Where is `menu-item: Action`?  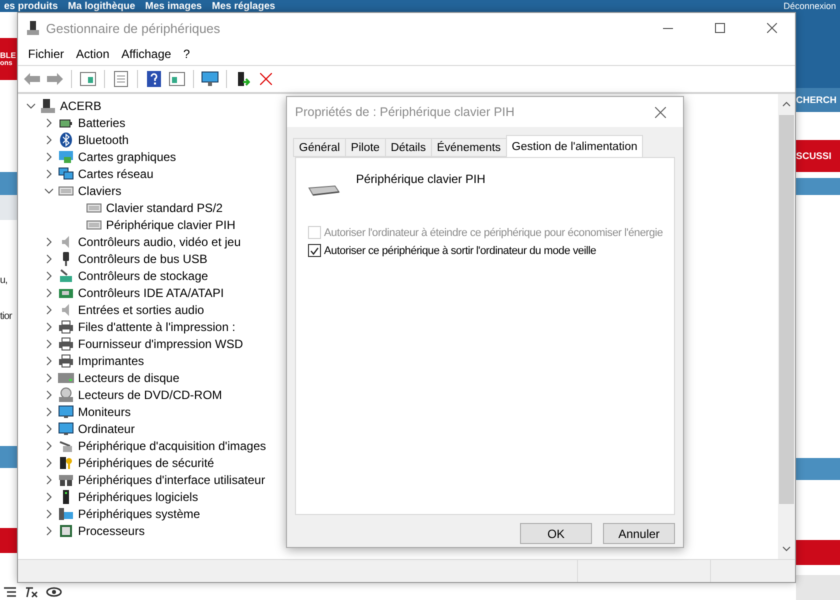 menu-item: Action is located at coordinates (93, 54).